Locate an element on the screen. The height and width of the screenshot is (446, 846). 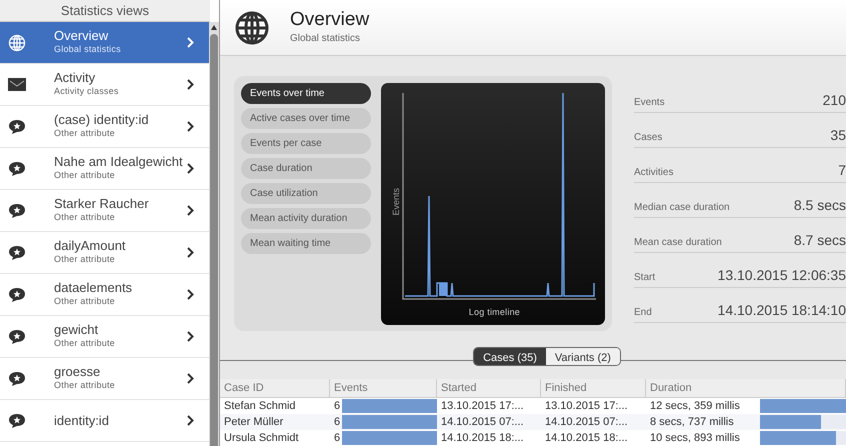
page-title: Overview is located at coordinates (330, 20).